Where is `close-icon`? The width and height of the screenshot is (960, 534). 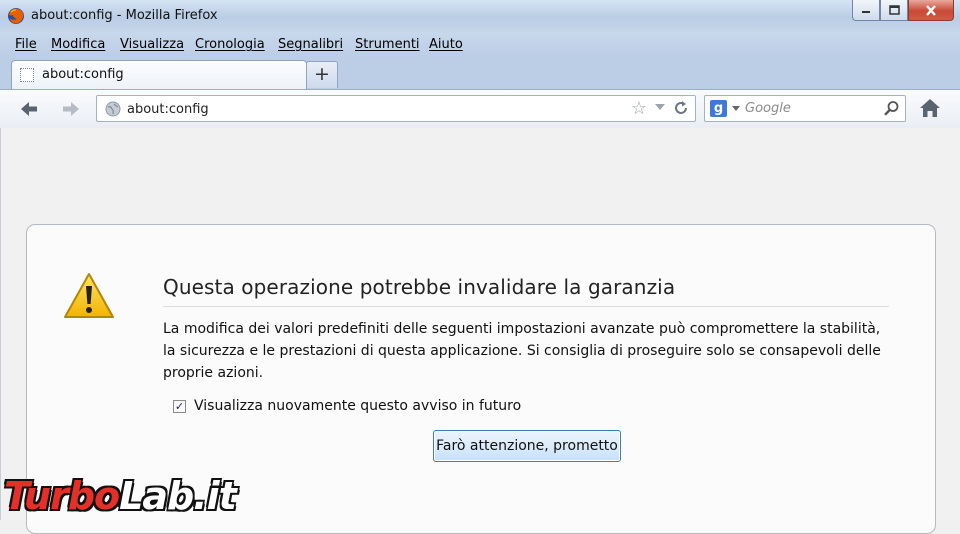 close-icon is located at coordinates (931, 10).